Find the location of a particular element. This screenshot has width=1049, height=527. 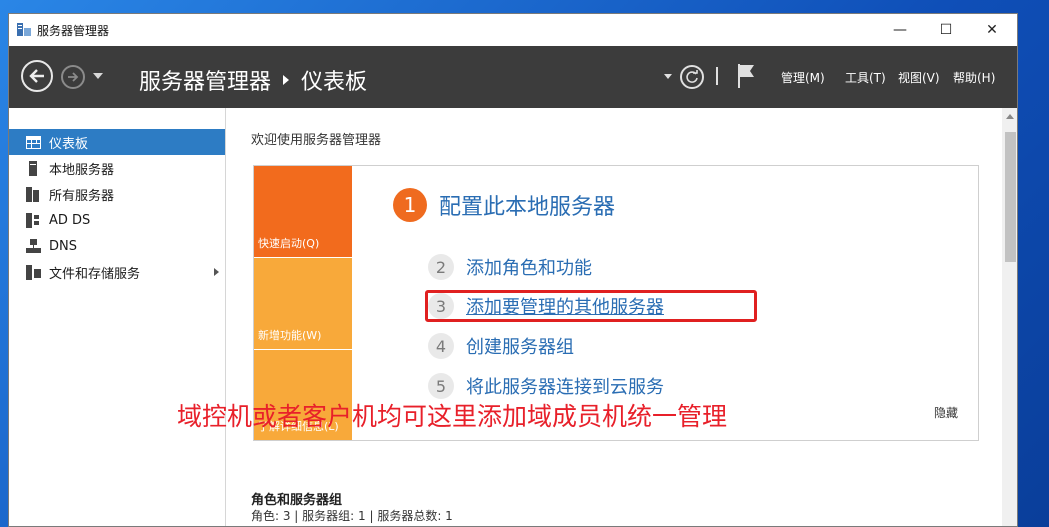

close-button: ✕ is located at coordinates (992, 30).